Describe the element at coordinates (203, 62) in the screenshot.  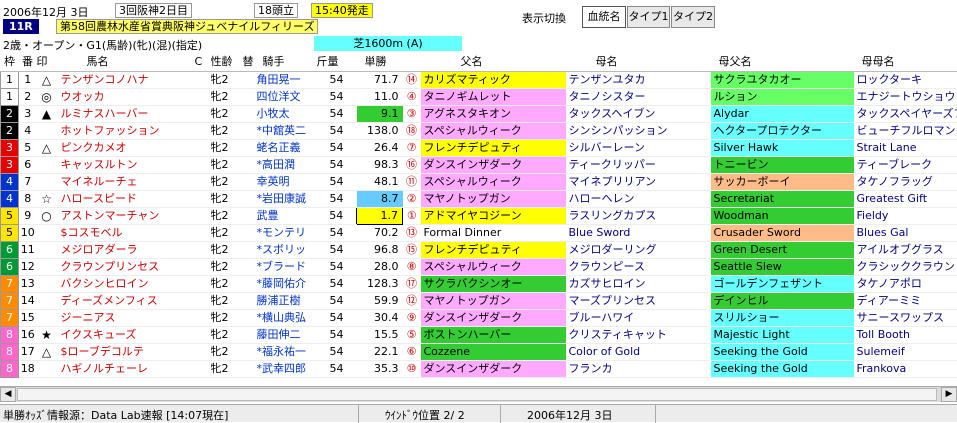
I see `col-c: C` at that location.